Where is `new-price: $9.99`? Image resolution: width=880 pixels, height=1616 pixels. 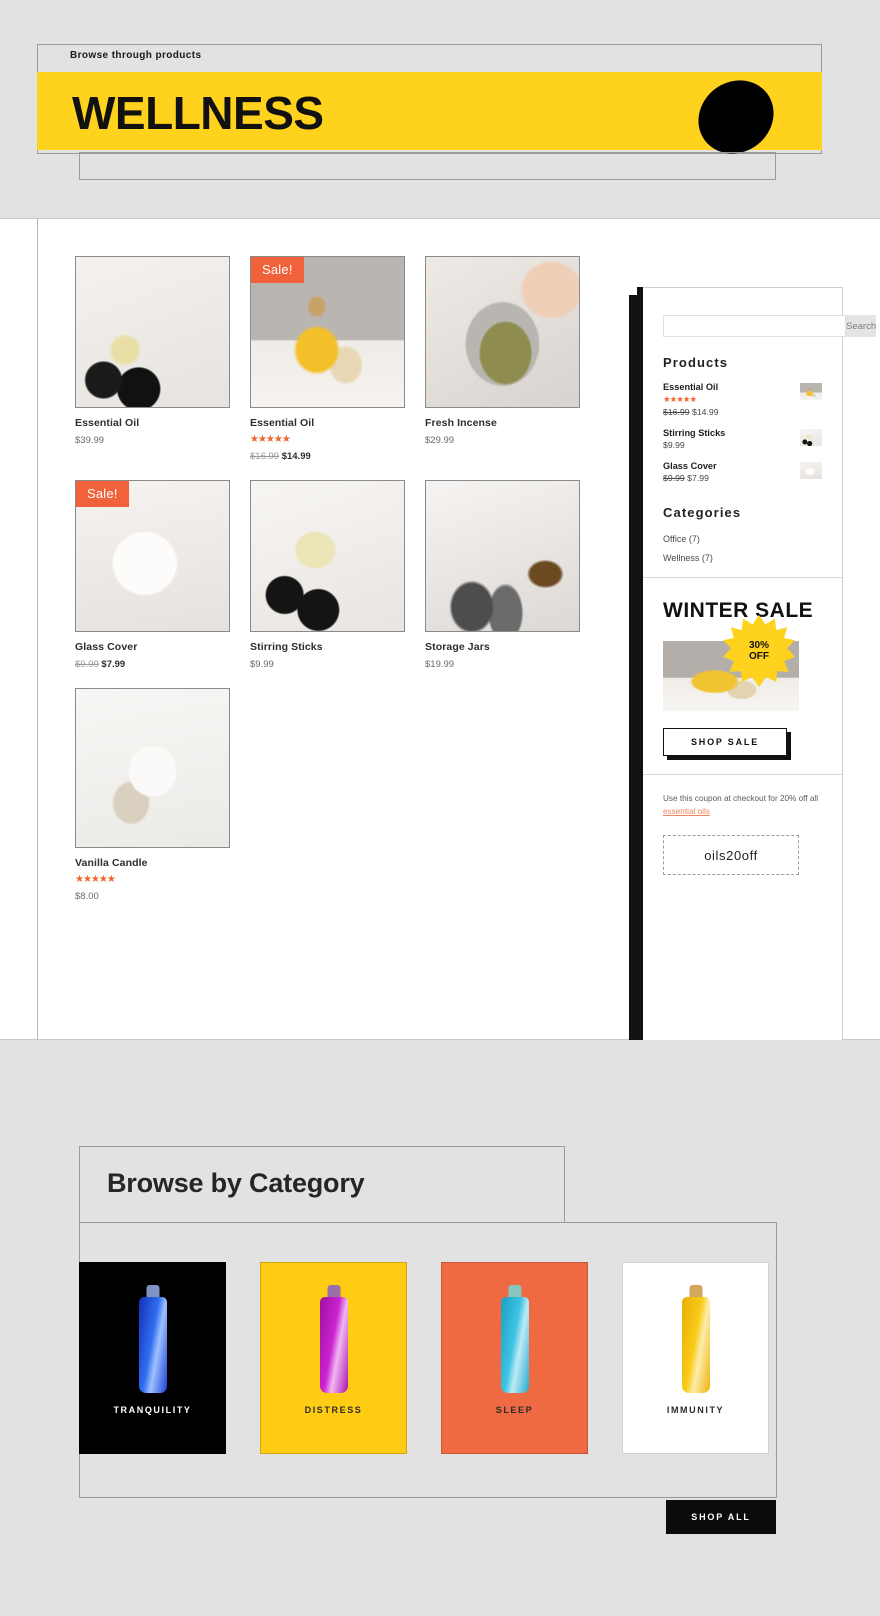
new-price: $9.99 is located at coordinates (674, 445).